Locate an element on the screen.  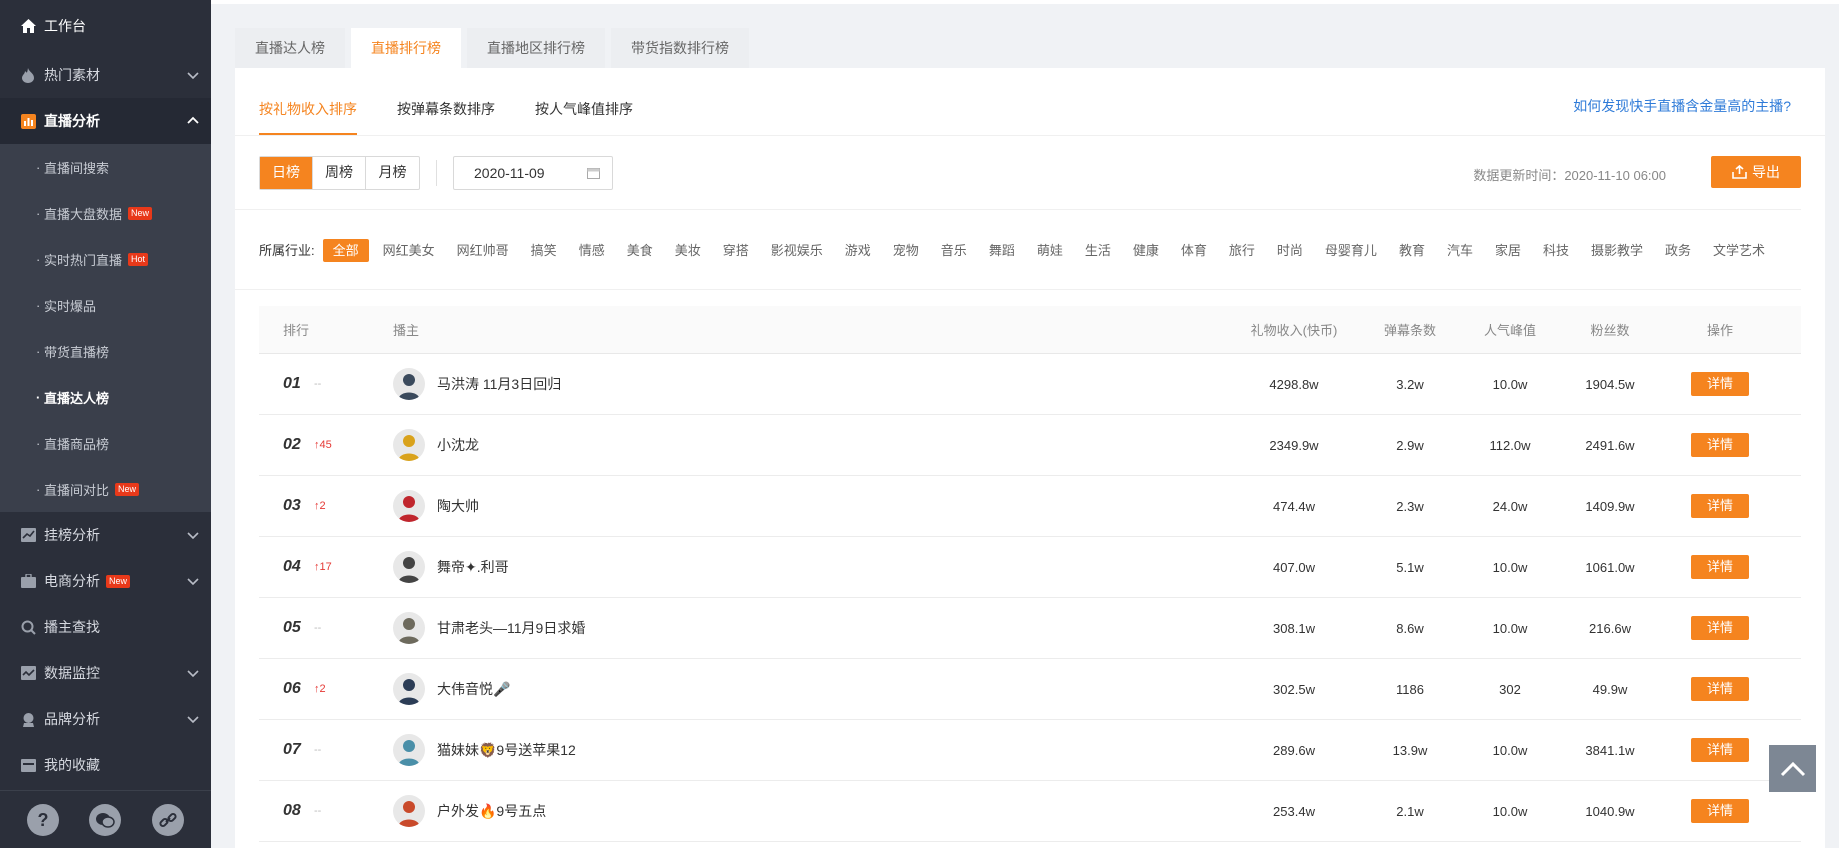
operation-cell: 详情 is located at coordinates (1720, 384).